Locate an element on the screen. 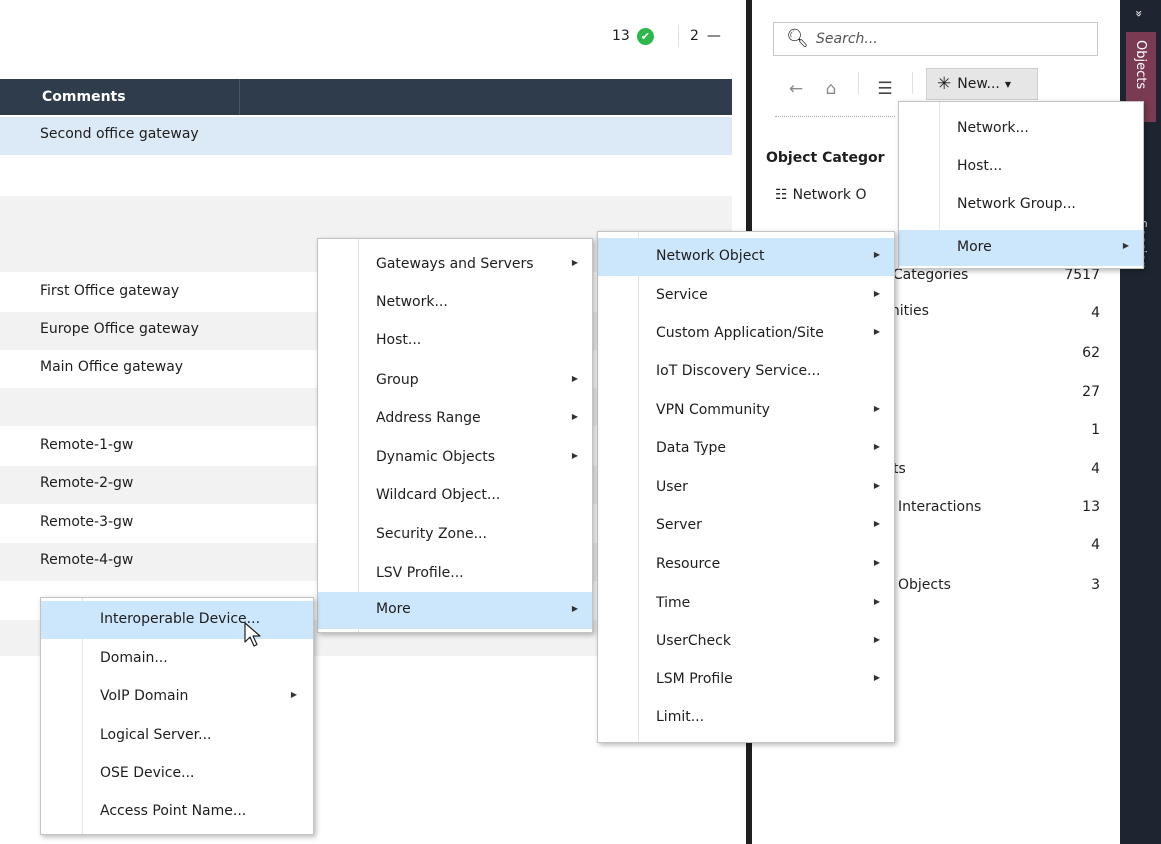  menu-item-server: Server ▶ is located at coordinates (746, 526).